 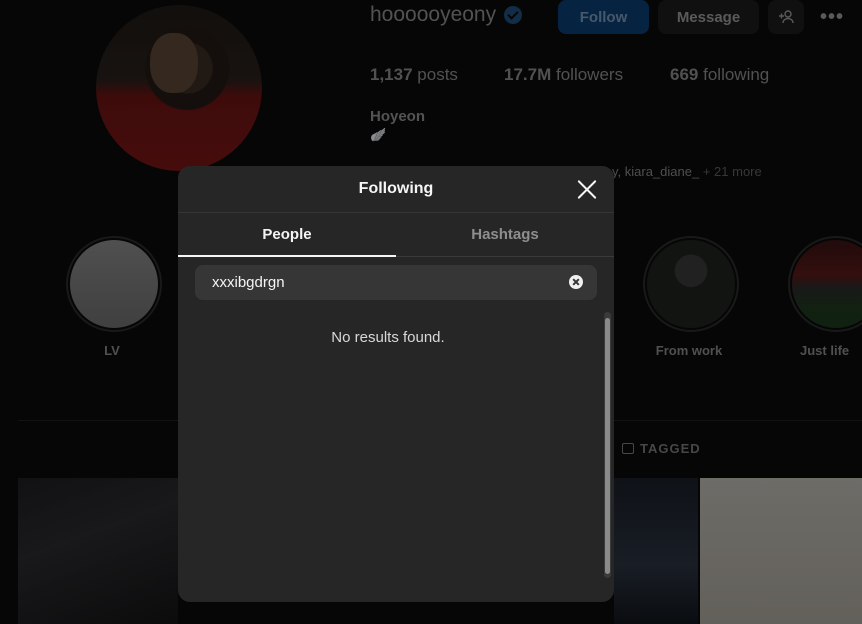 I want to click on clear-search-icon, so click(x=576, y=282).